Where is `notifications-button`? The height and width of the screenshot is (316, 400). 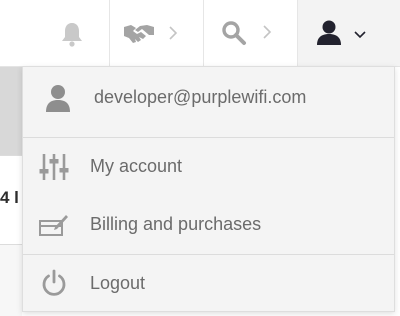
notifications-button is located at coordinates (72, 33).